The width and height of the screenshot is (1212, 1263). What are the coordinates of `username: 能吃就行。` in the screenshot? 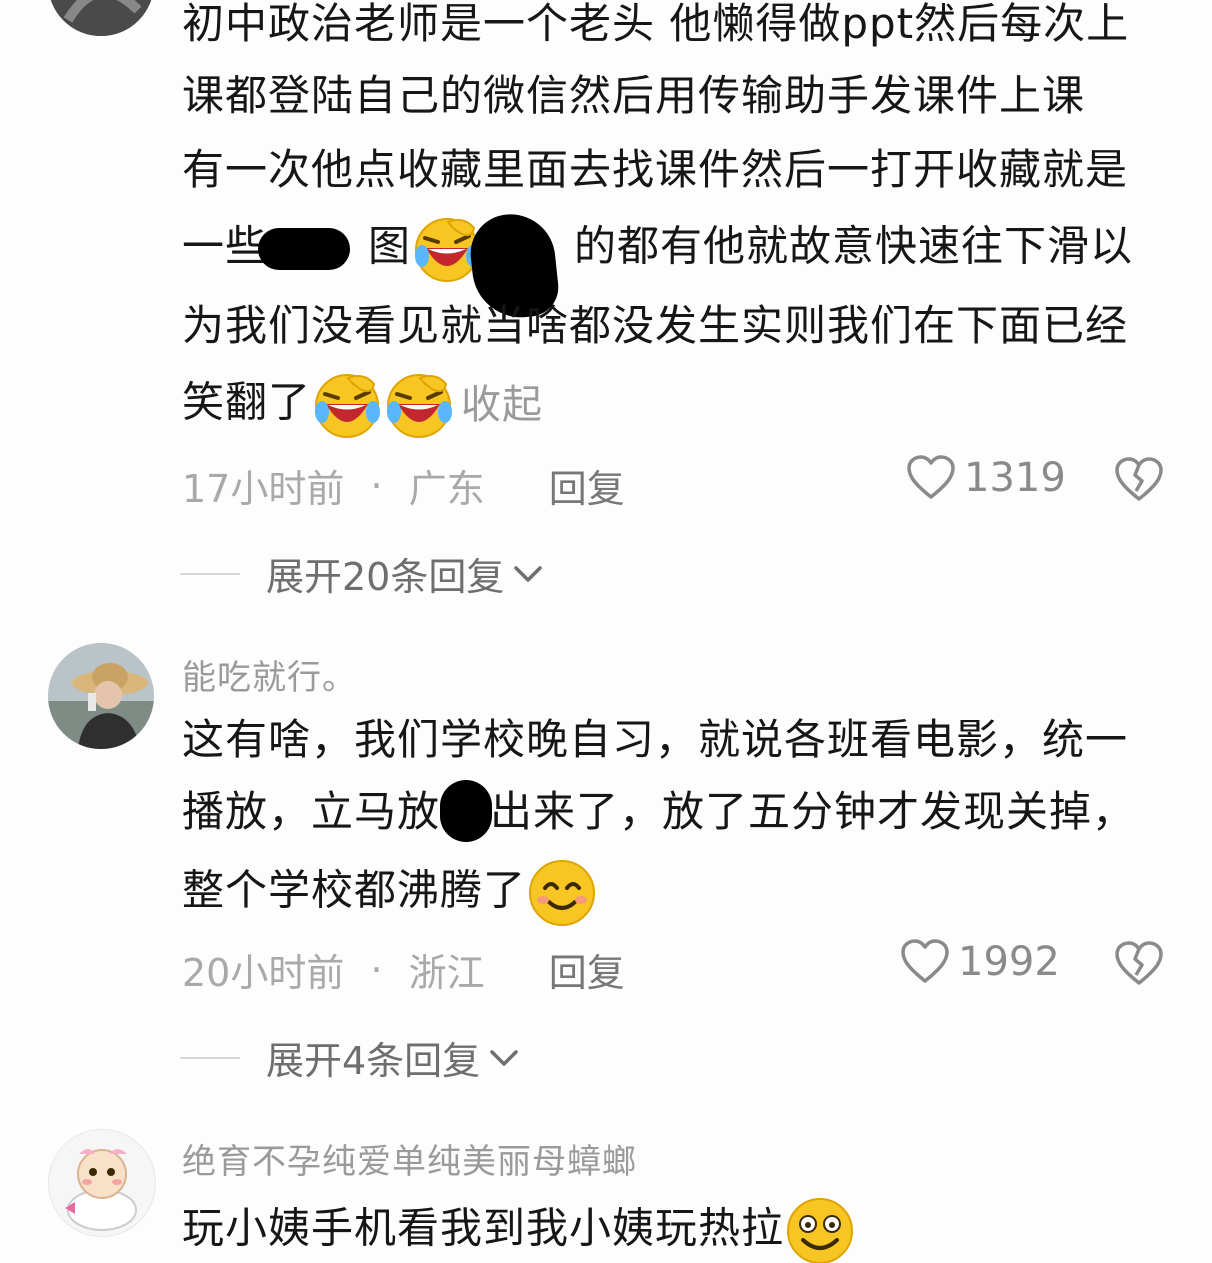 It's located at (269, 674).